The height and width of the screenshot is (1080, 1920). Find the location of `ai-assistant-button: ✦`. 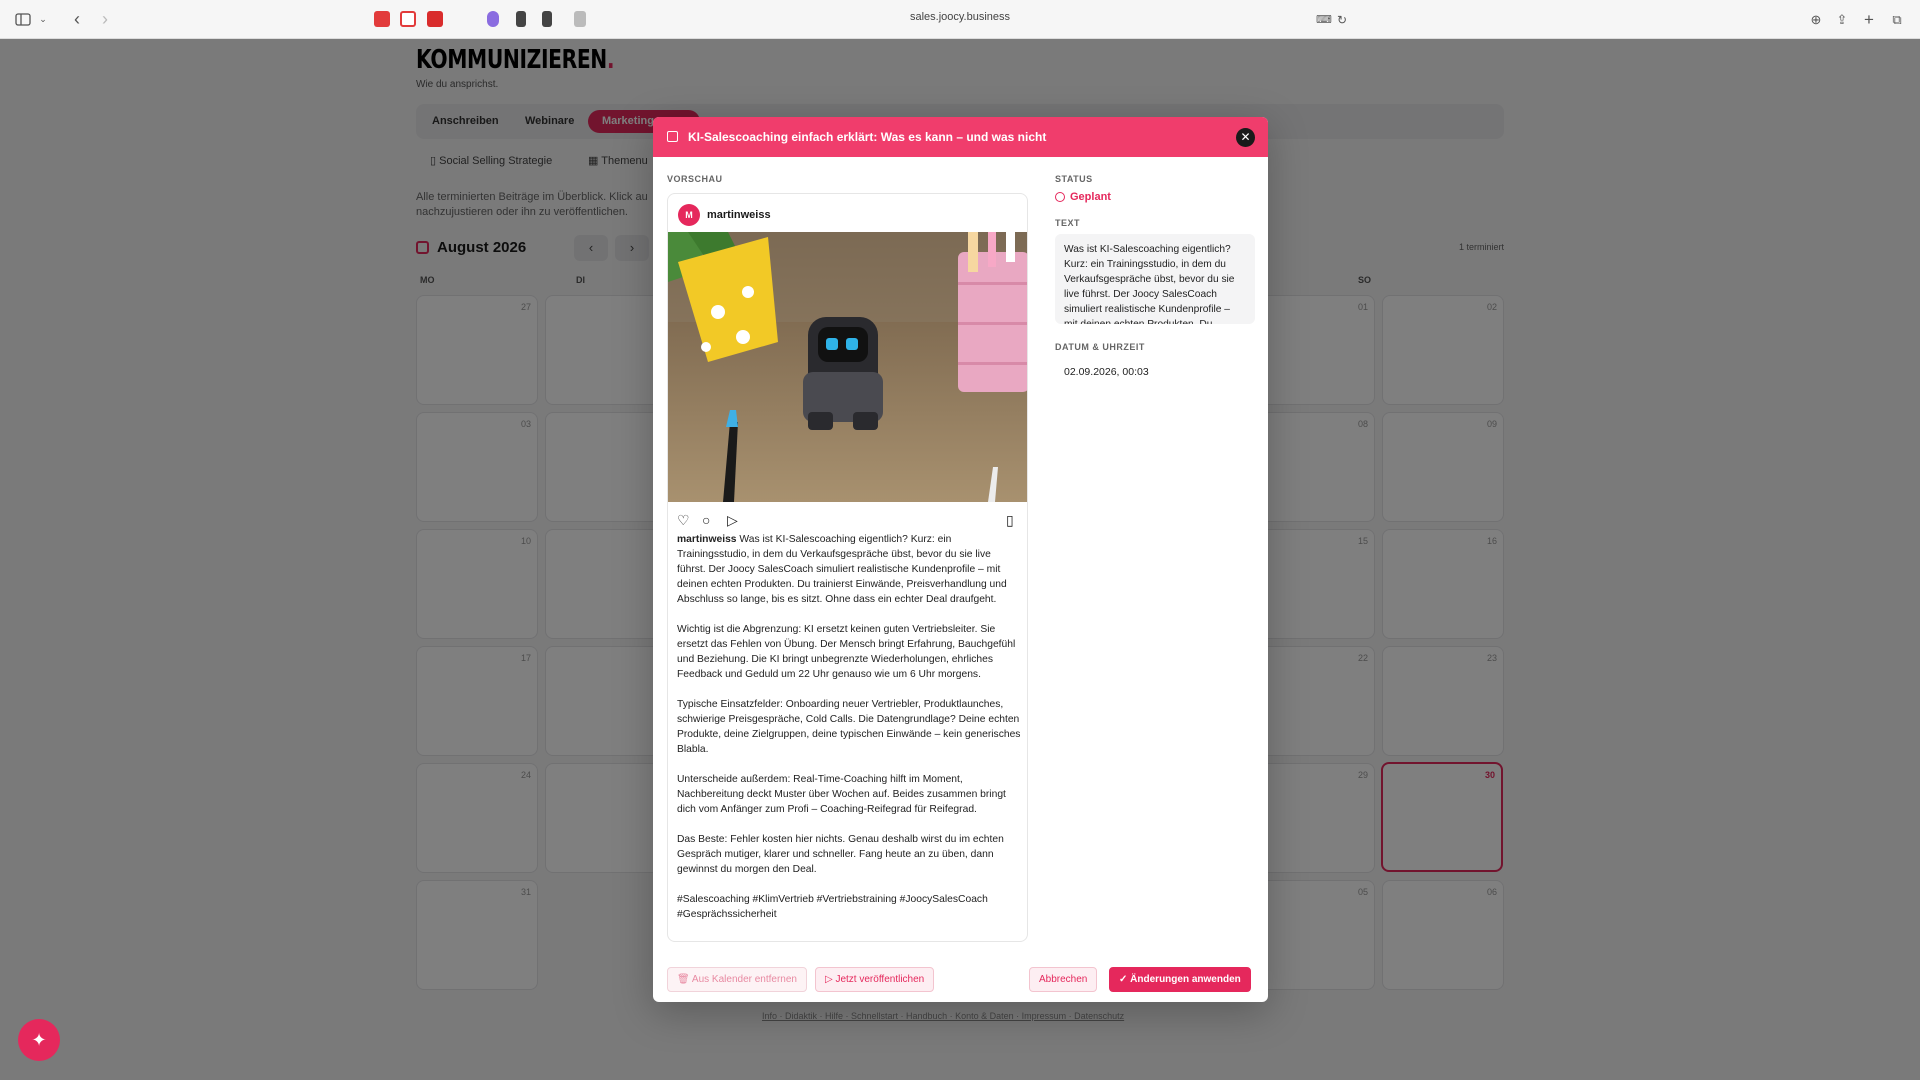

ai-assistant-button: ✦ is located at coordinates (39, 1040).